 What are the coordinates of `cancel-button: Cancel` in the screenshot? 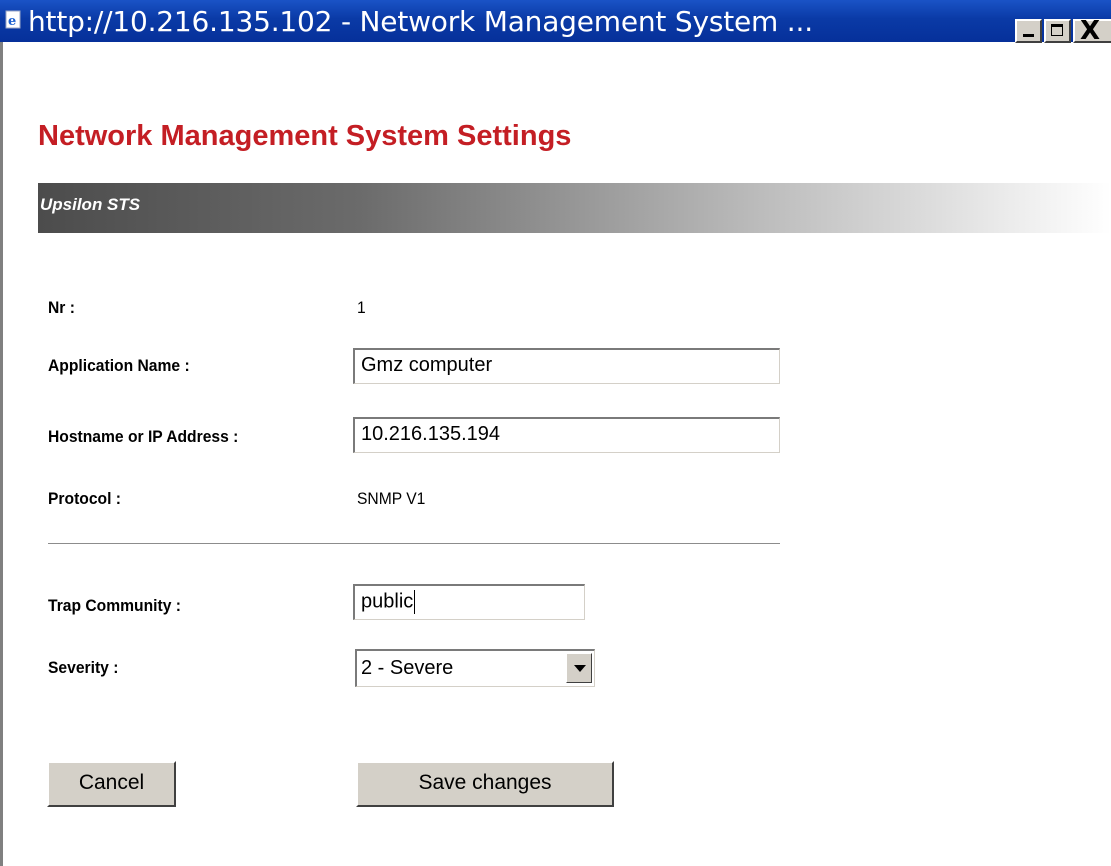 It's located at (111, 784).